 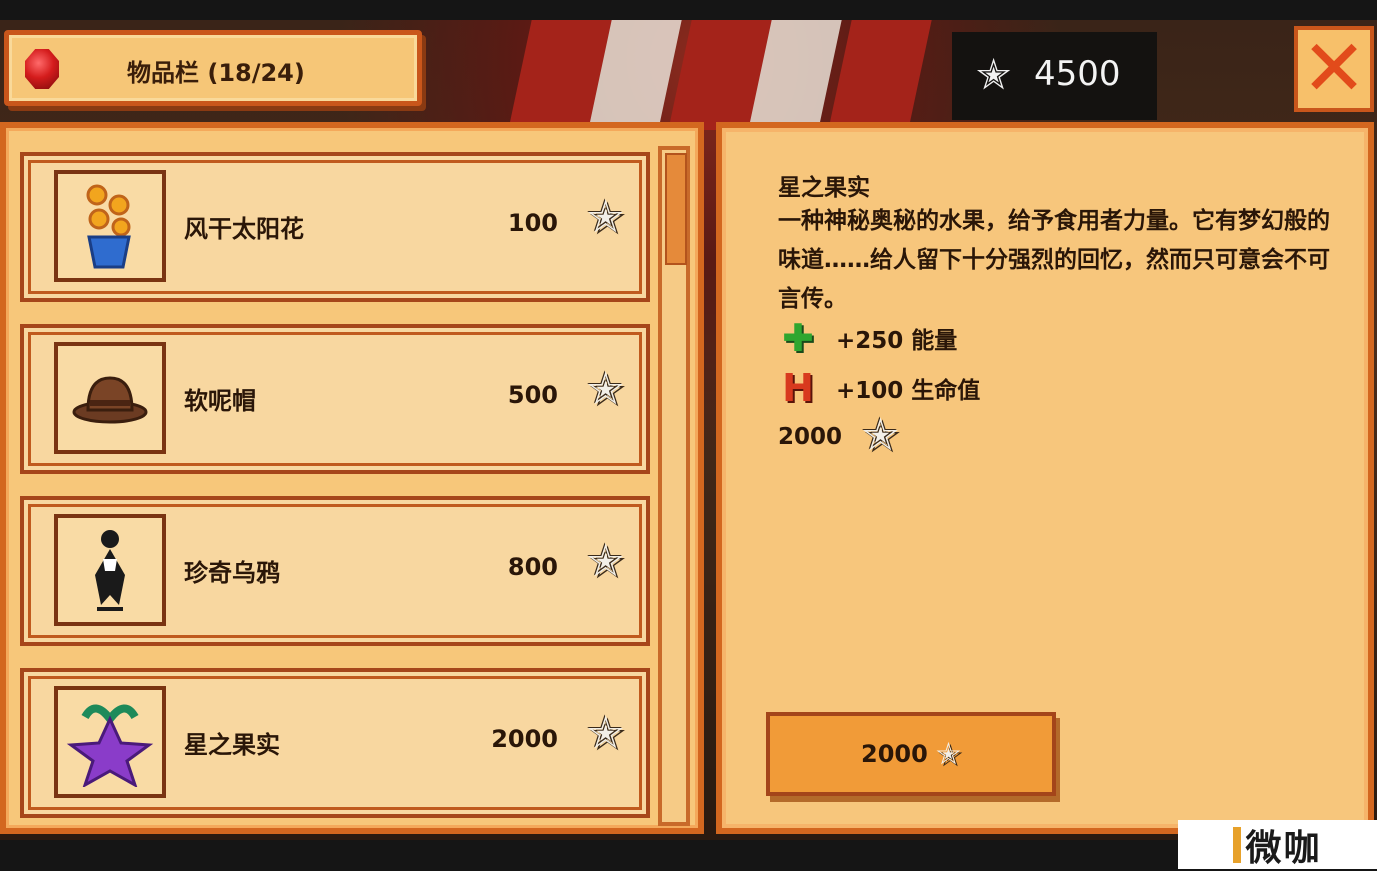 I want to click on item-name: 软呢帽, so click(x=220, y=401).